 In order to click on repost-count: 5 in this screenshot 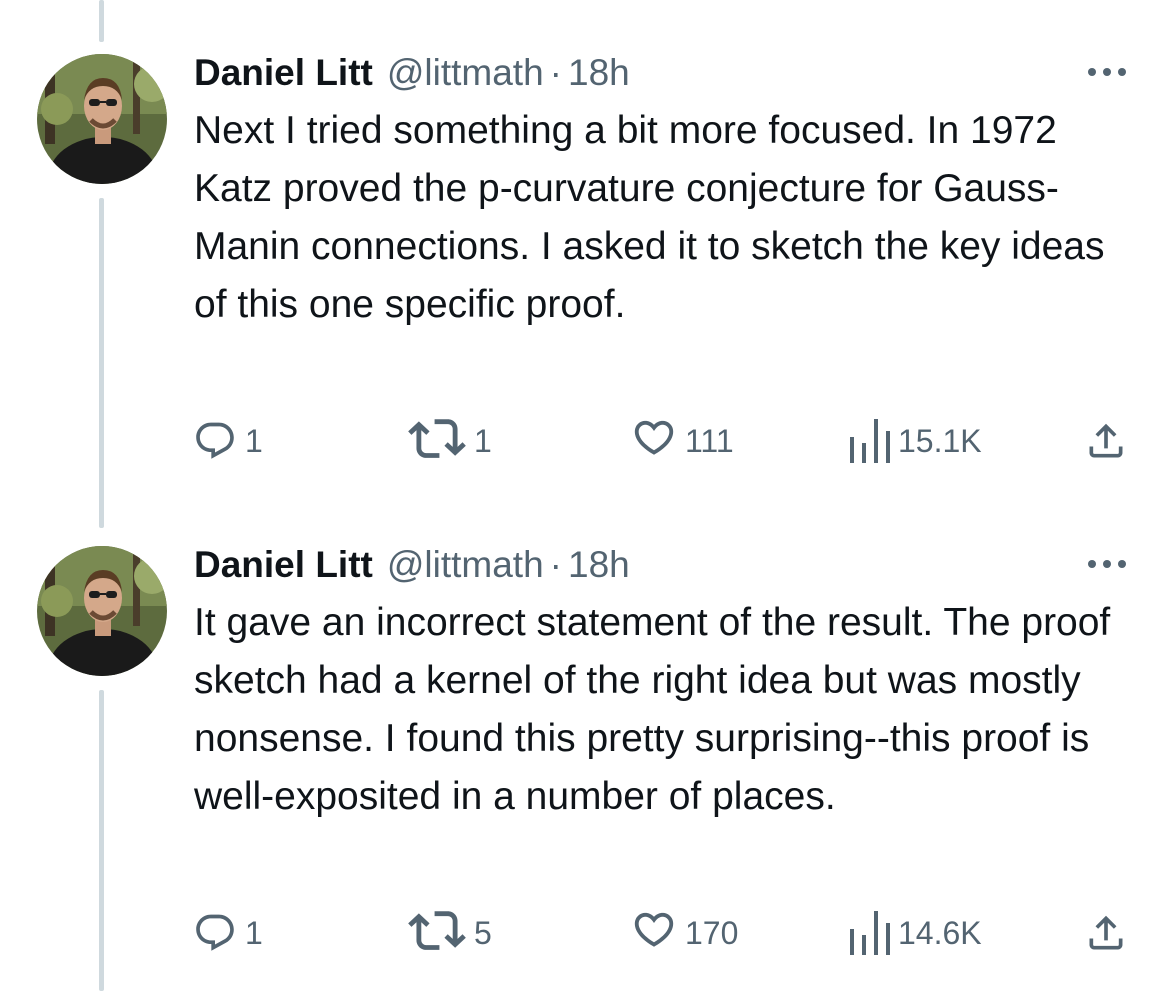, I will do `click(483, 932)`.